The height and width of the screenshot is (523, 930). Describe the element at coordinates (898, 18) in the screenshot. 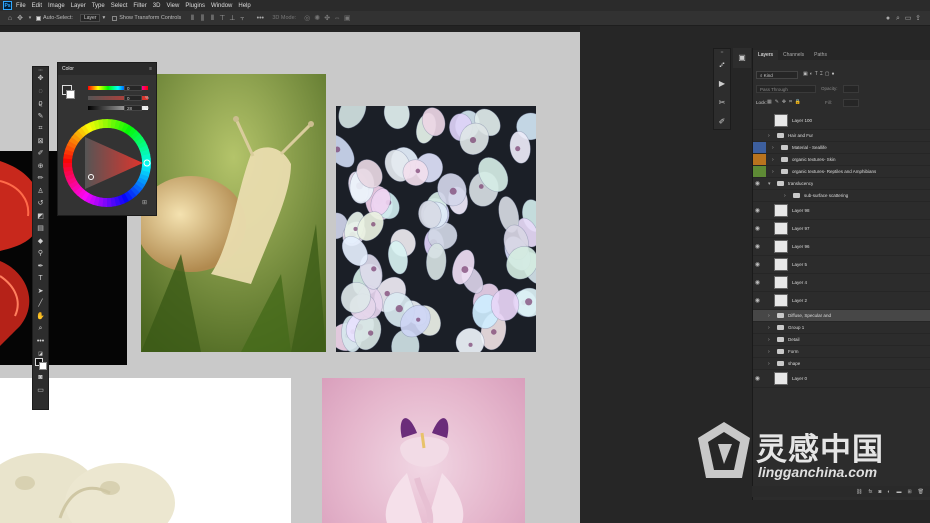

I see `search-icon: ⌕` at that location.